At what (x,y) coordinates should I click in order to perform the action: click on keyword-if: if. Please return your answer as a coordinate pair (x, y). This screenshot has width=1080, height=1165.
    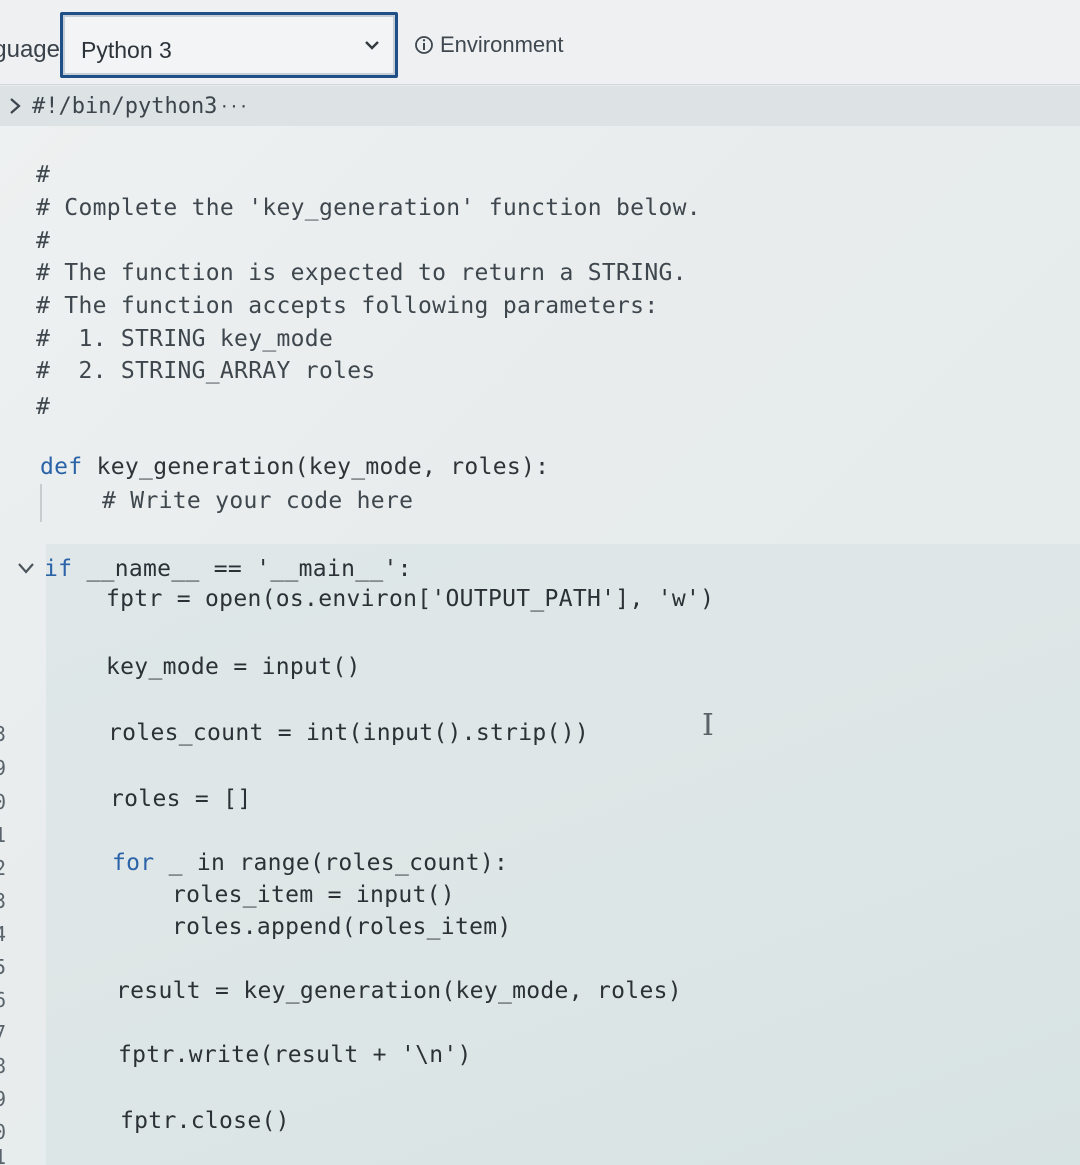
    Looking at the image, I should click on (58, 569).